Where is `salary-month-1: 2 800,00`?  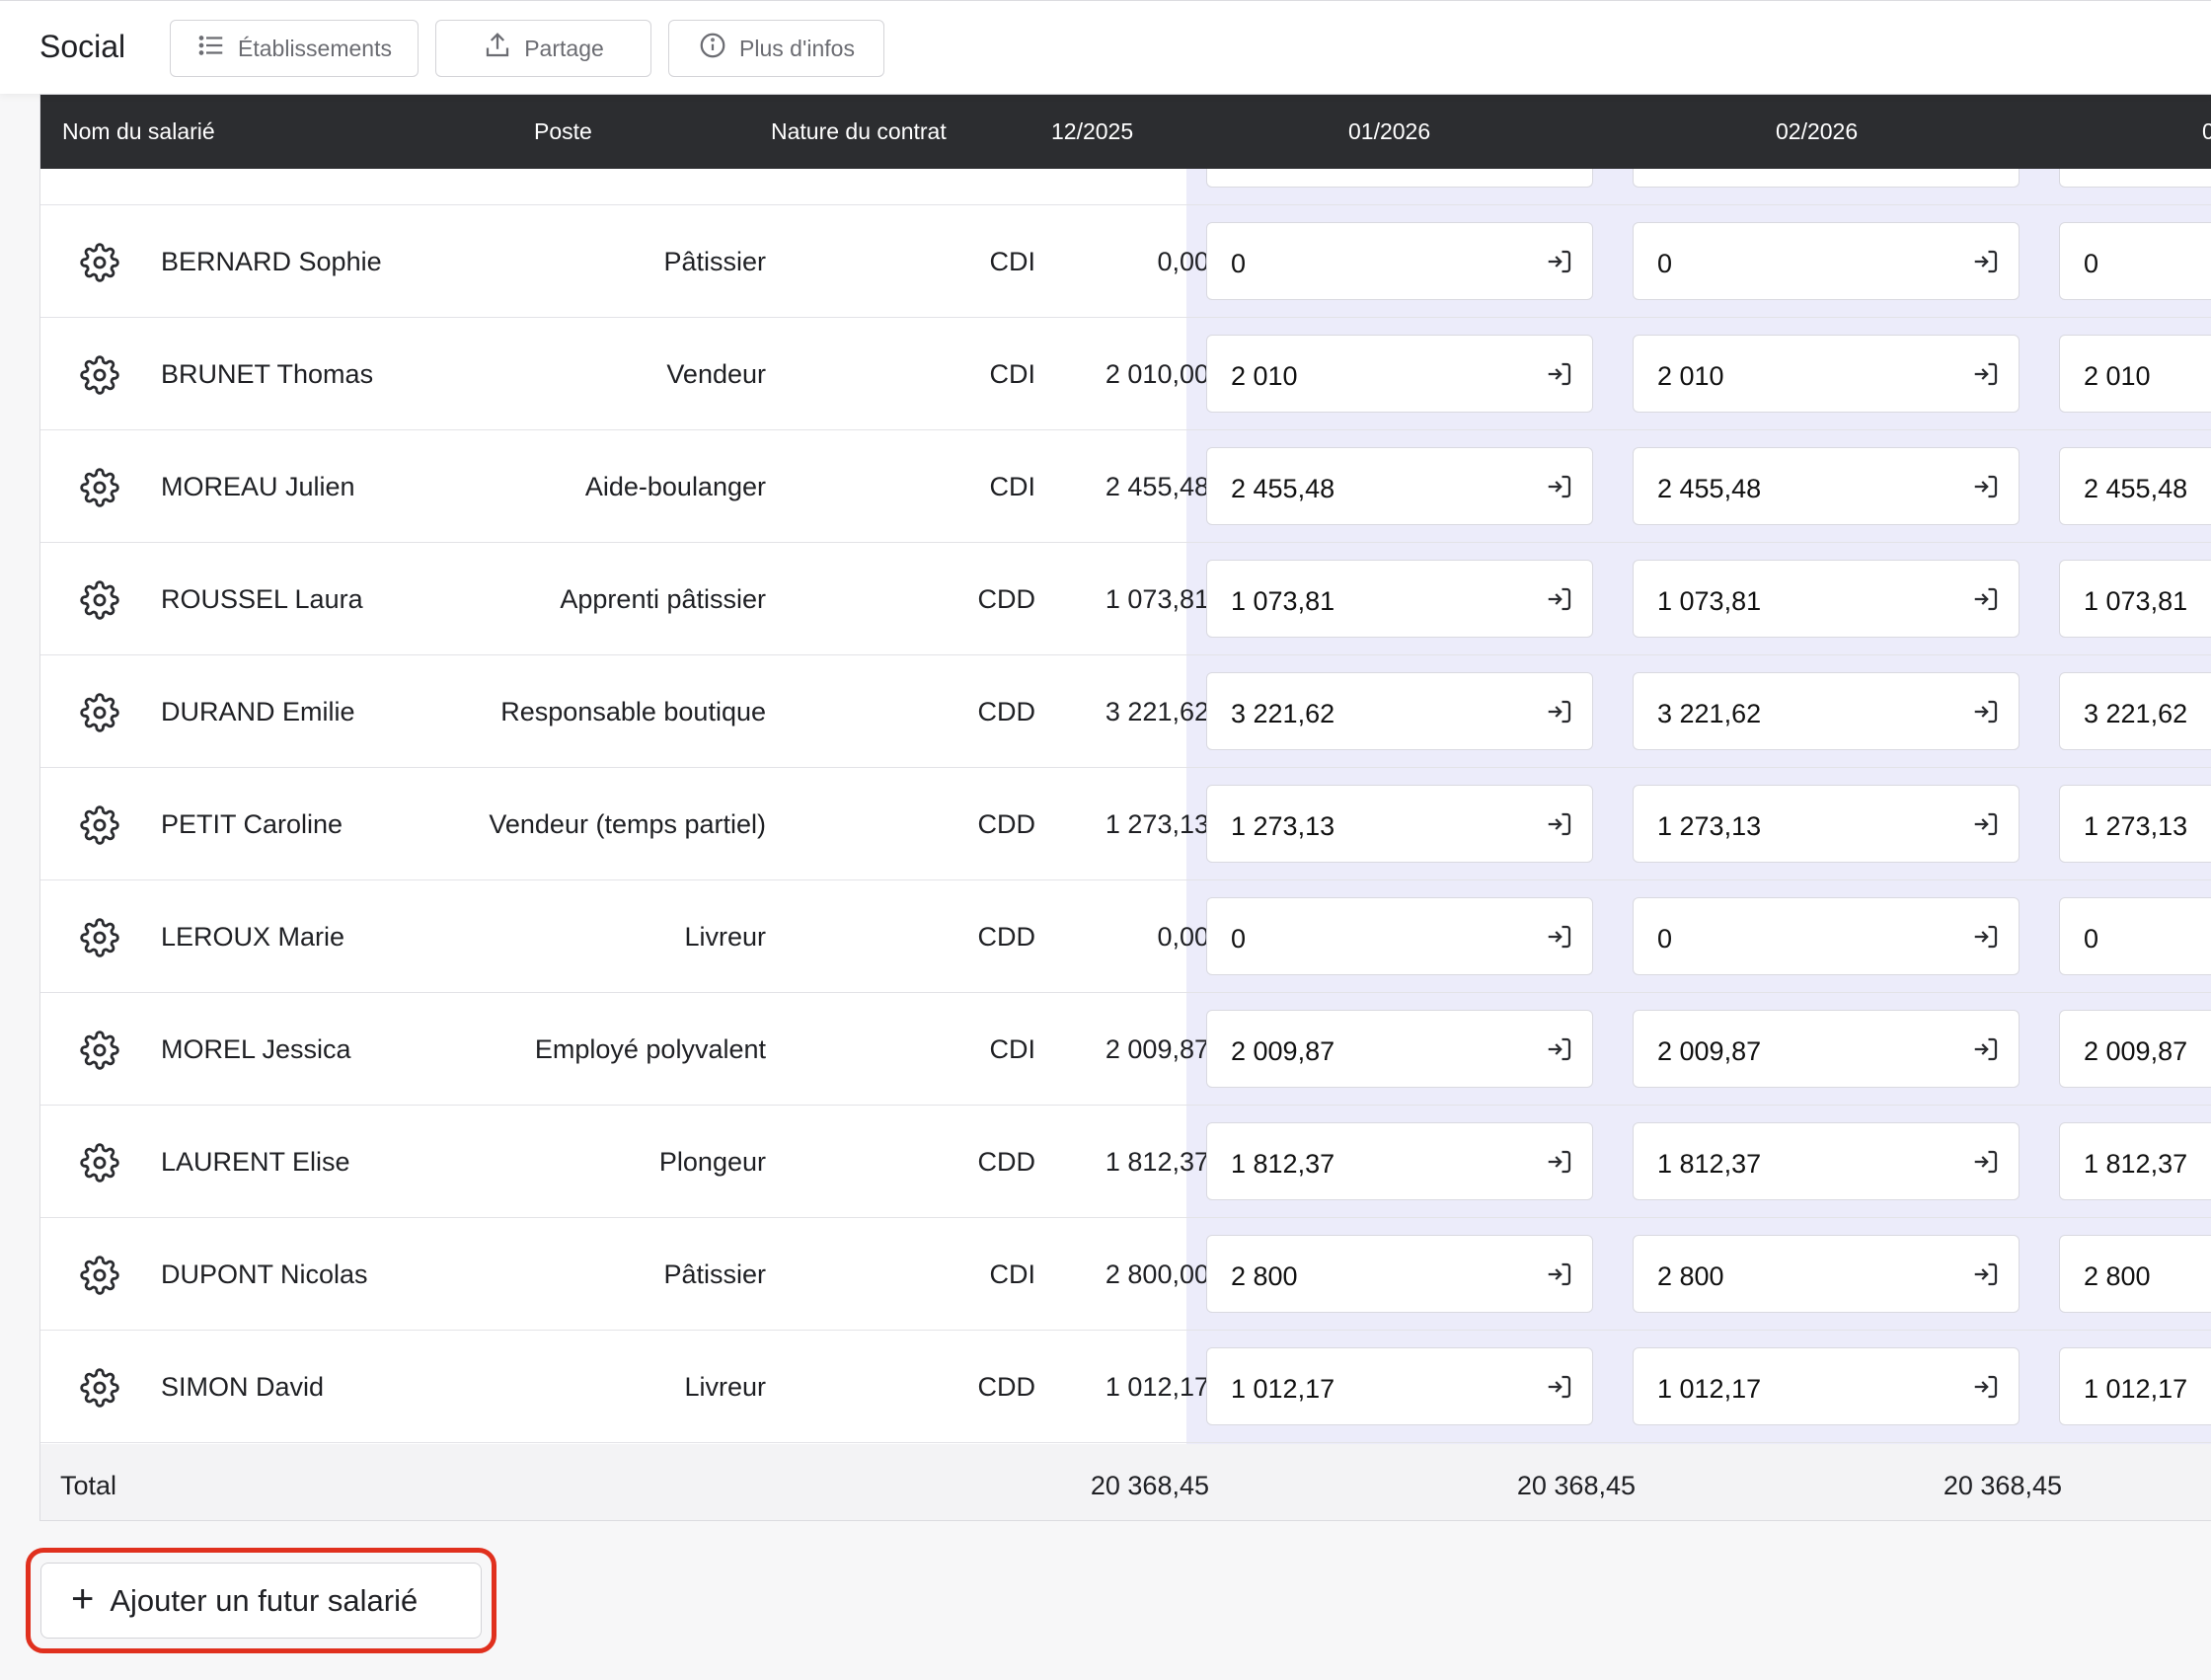
salary-month-1: 2 800,00 is located at coordinates (1157, 1274).